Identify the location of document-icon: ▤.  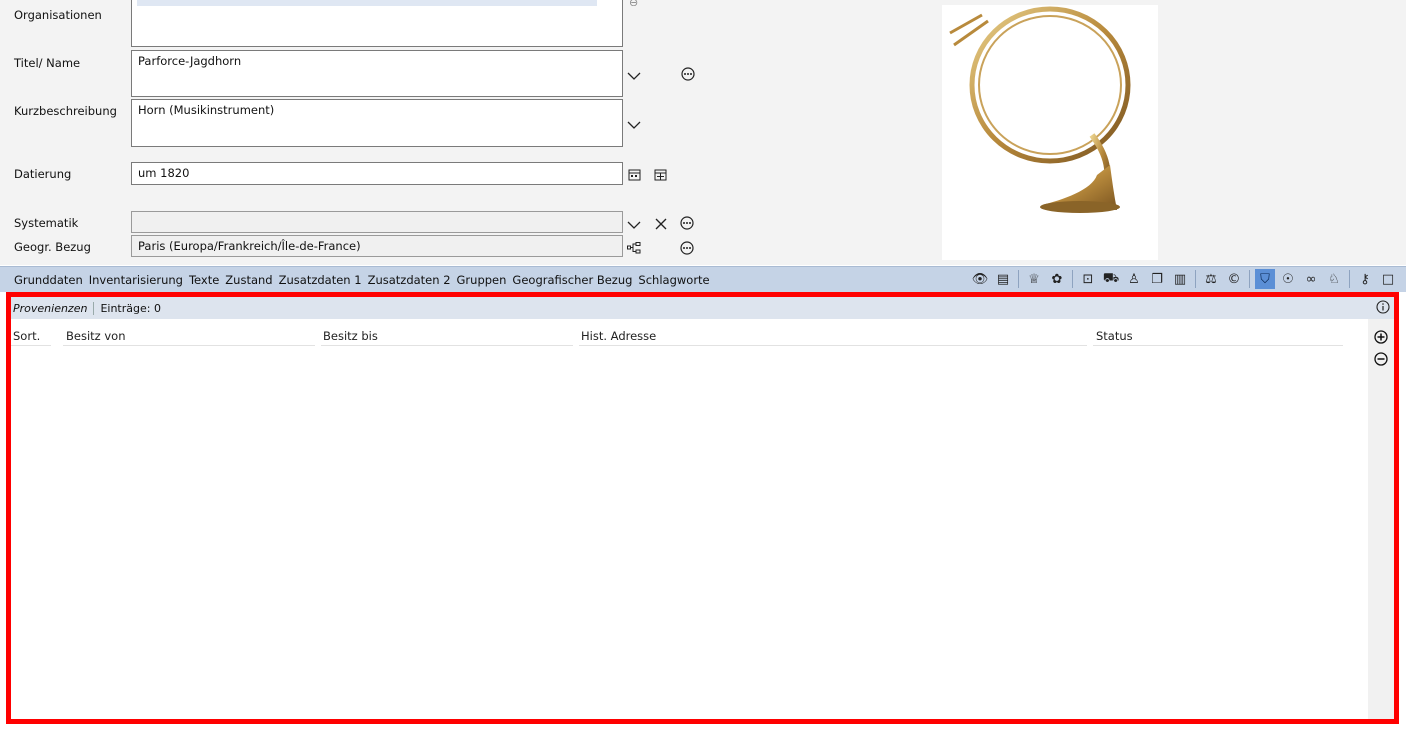
(1003, 279).